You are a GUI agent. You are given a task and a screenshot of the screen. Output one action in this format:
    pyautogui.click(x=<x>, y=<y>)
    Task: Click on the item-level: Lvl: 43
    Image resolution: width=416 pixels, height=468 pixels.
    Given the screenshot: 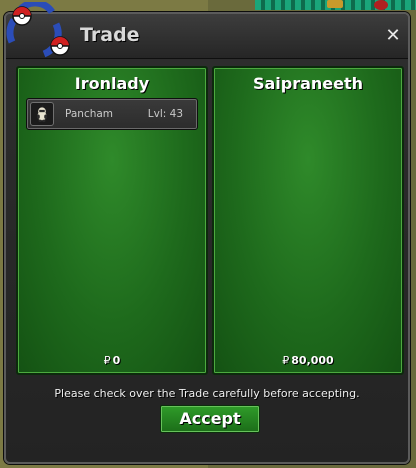 What is the action you would take?
    pyautogui.click(x=165, y=114)
    